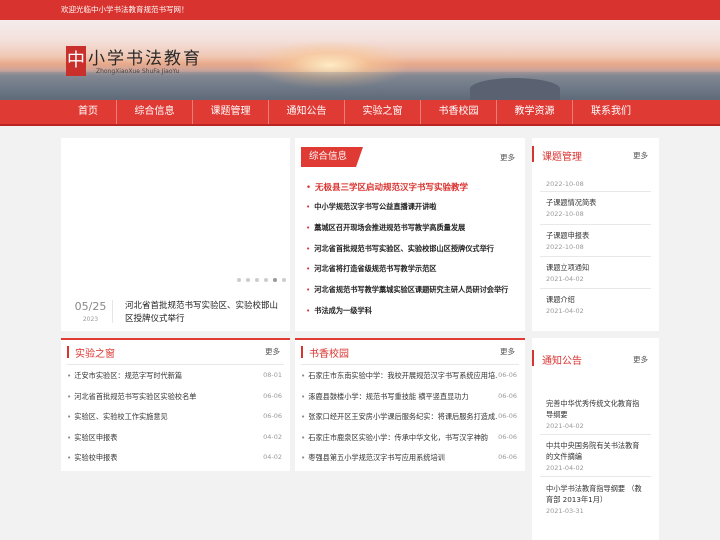 The image size is (720, 540). Describe the element at coordinates (596, 240) in the screenshot. I see `project-entry: 子课题申报表 2022-10-08` at that location.